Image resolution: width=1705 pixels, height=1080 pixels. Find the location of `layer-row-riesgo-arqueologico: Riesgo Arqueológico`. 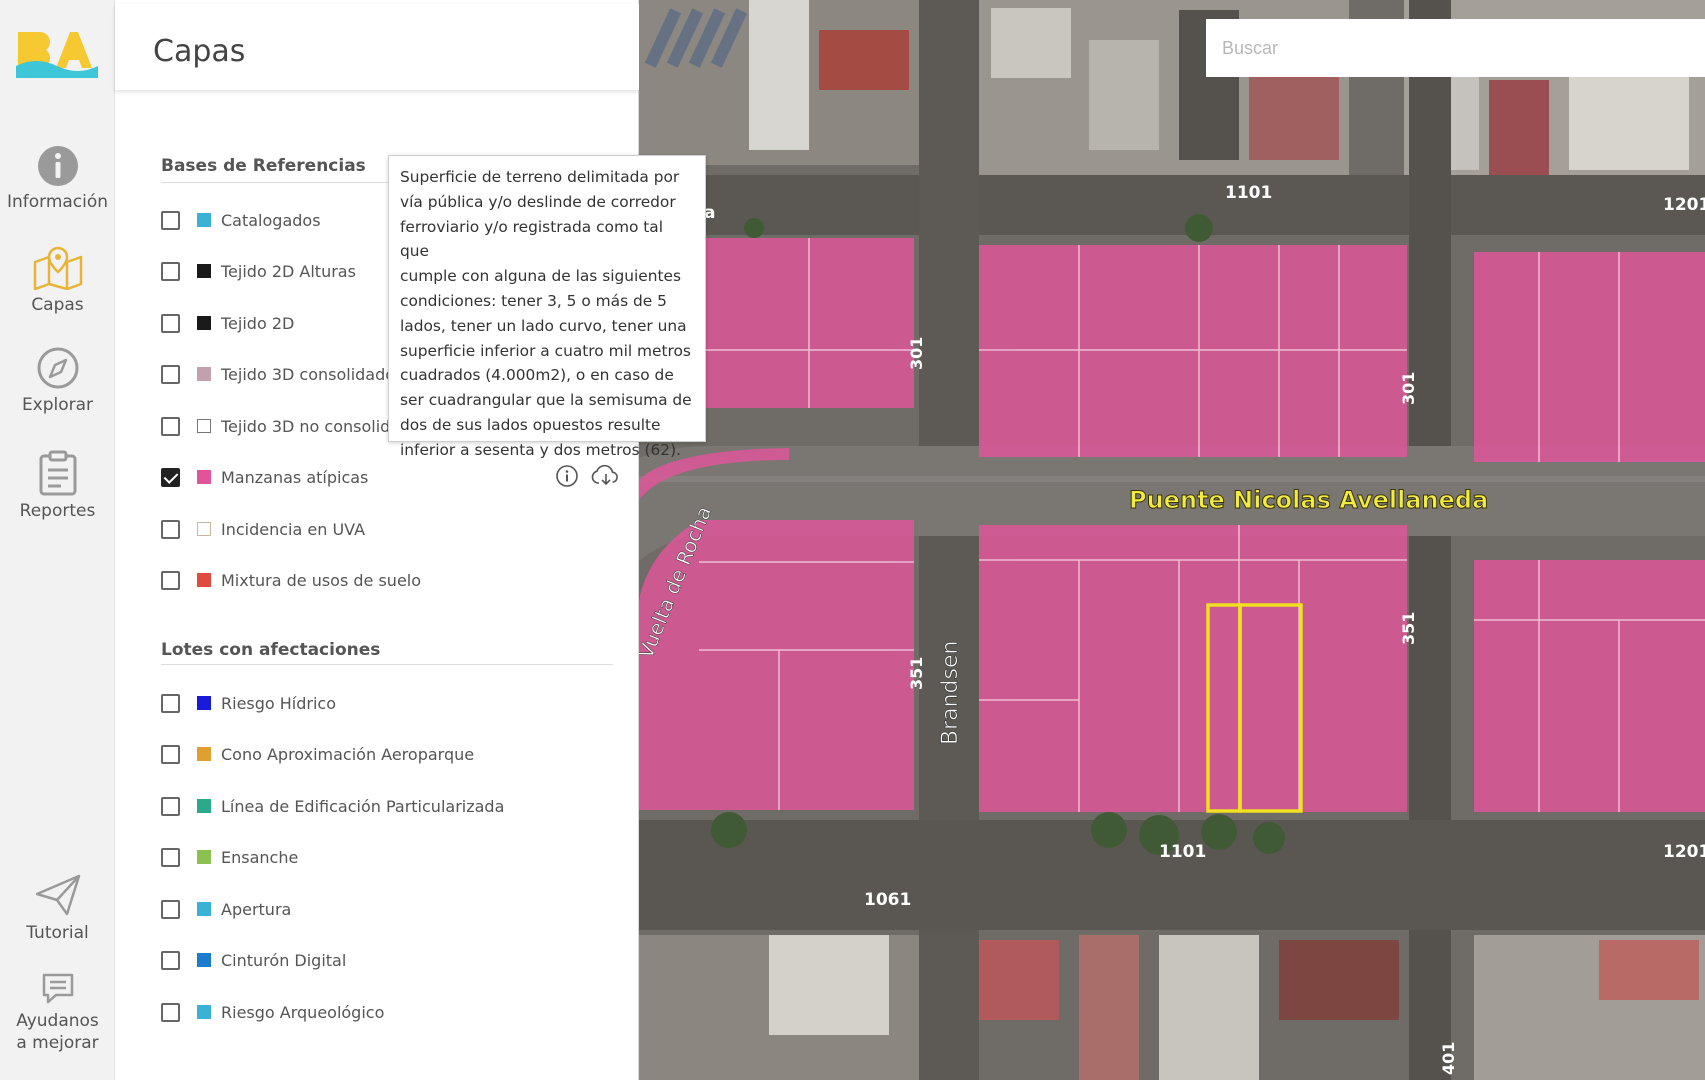

layer-row-riesgo-arqueologico: Riesgo Arqueológico is located at coordinates (391, 1012).